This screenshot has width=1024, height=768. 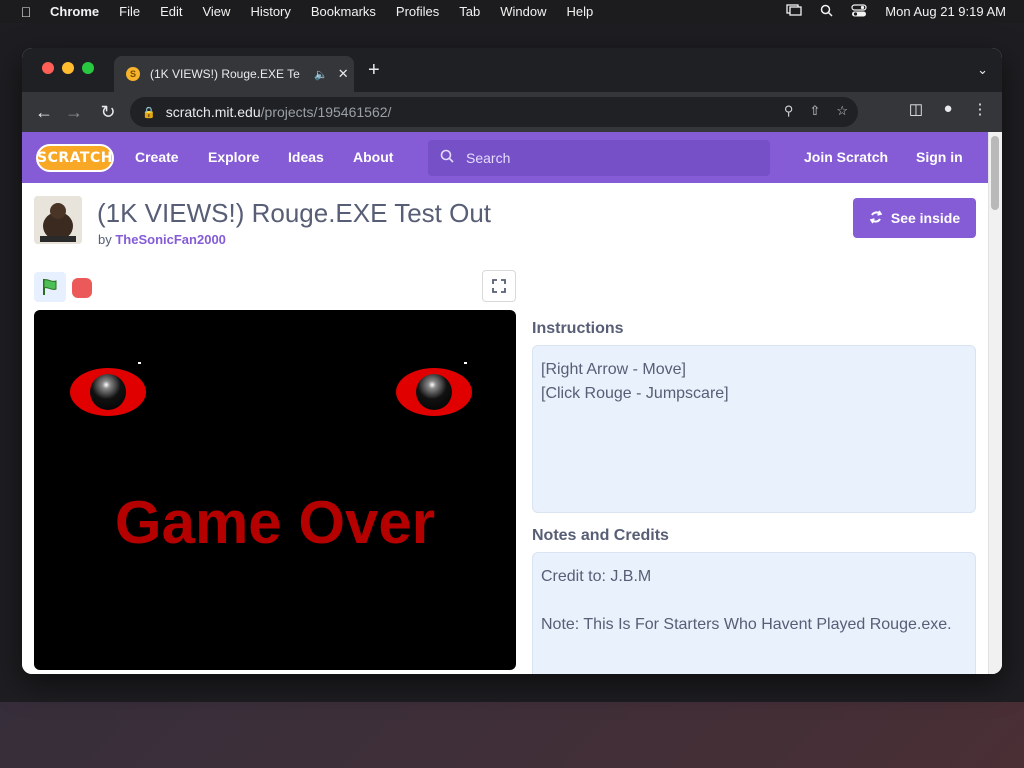 I want to click on close-window-button, so click(x=48, y=68).